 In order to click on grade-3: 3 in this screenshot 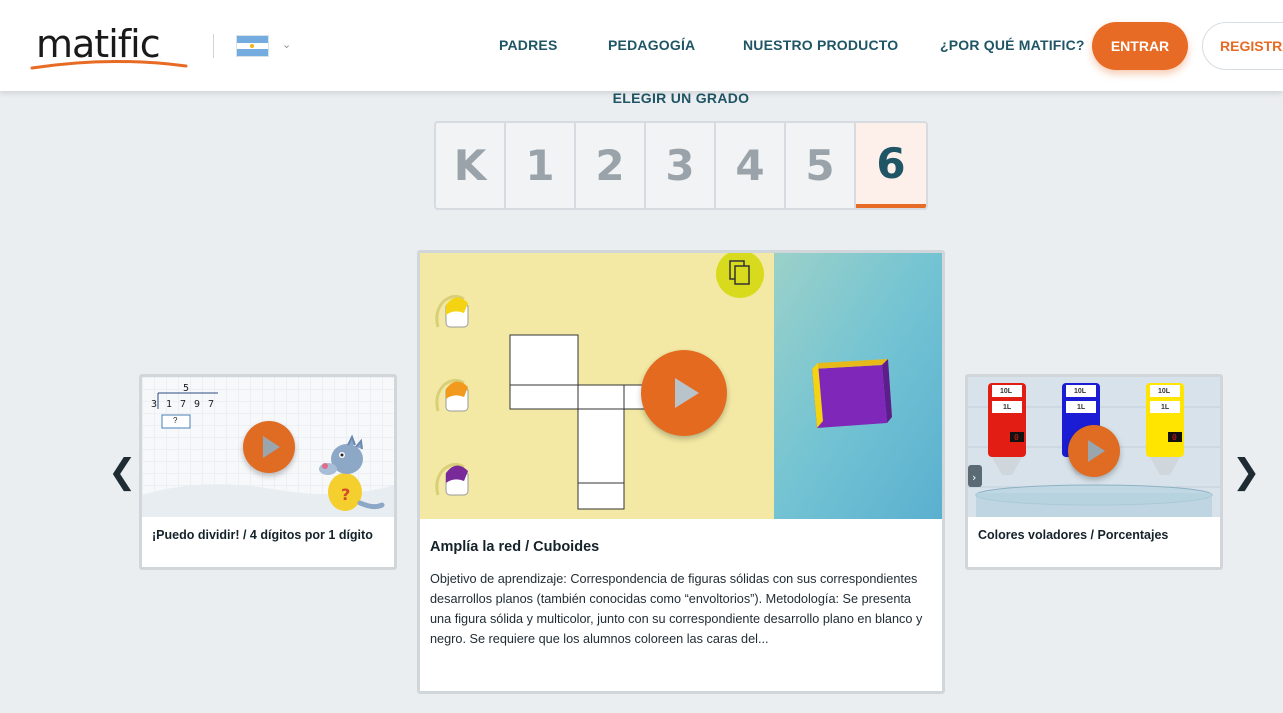, I will do `click(681, 165)`.